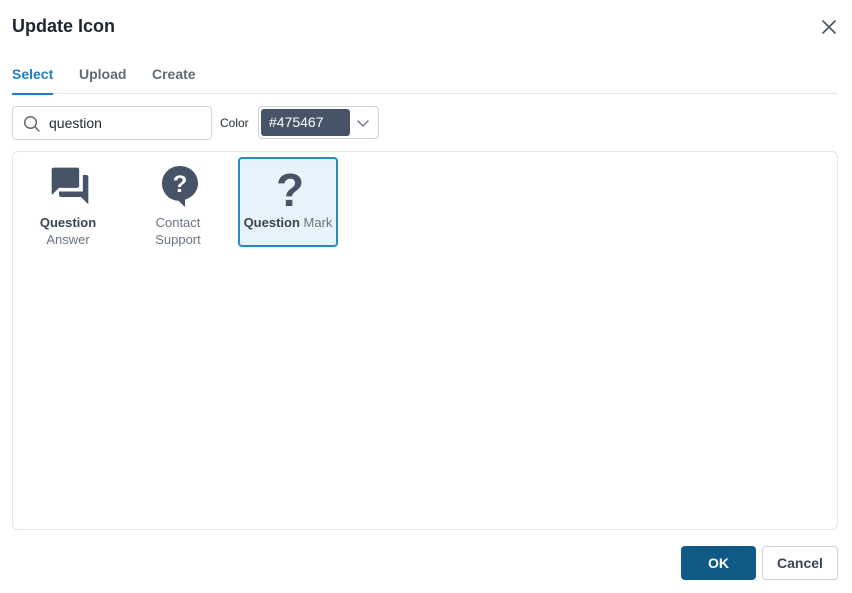 Image resolution: width=852 pixels, height=593 pixels. I want to click on close-button, so click(829, 27).